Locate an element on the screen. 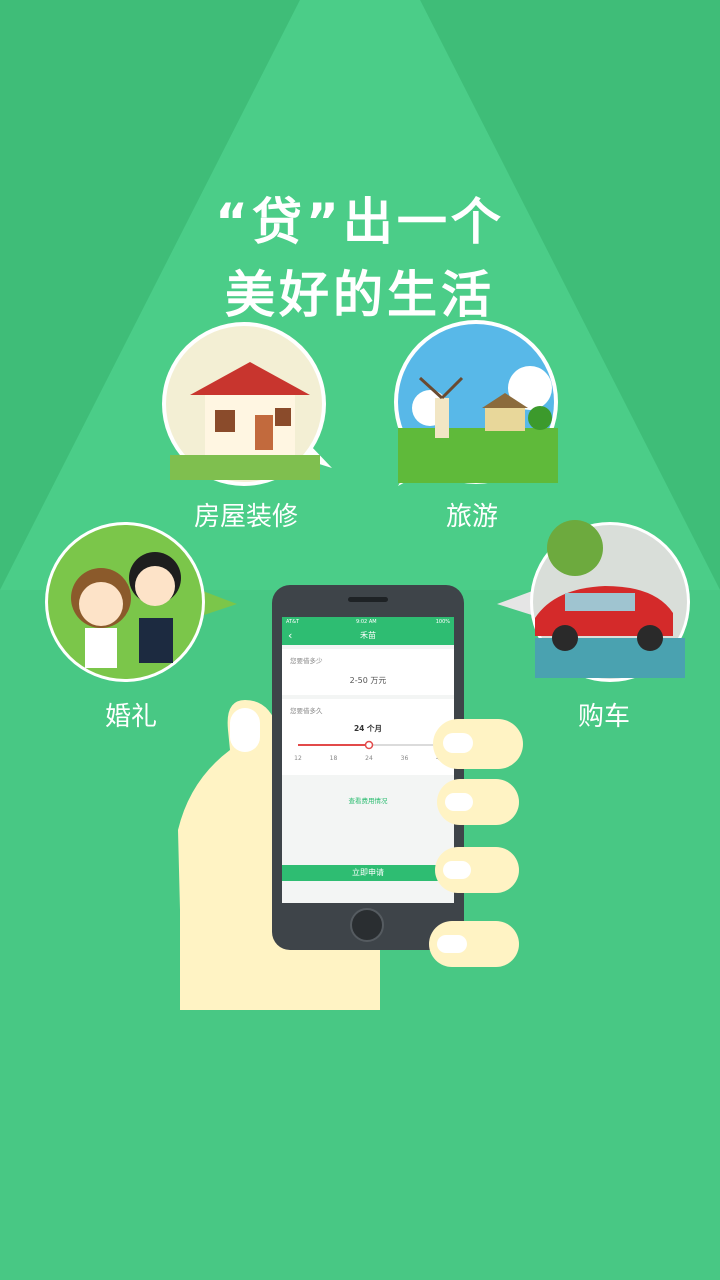 The image size is (720, 1280). amount-card: 您要借多少 2-50 万元 is located at coordinates (368, 672).